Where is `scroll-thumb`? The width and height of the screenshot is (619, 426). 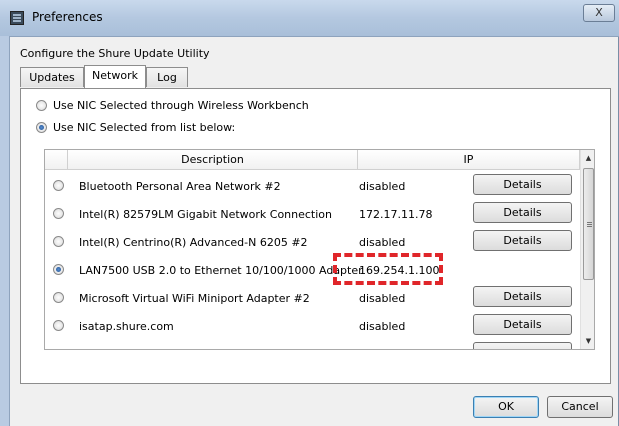
scroll-thumb is located at coordinates (588, 224).